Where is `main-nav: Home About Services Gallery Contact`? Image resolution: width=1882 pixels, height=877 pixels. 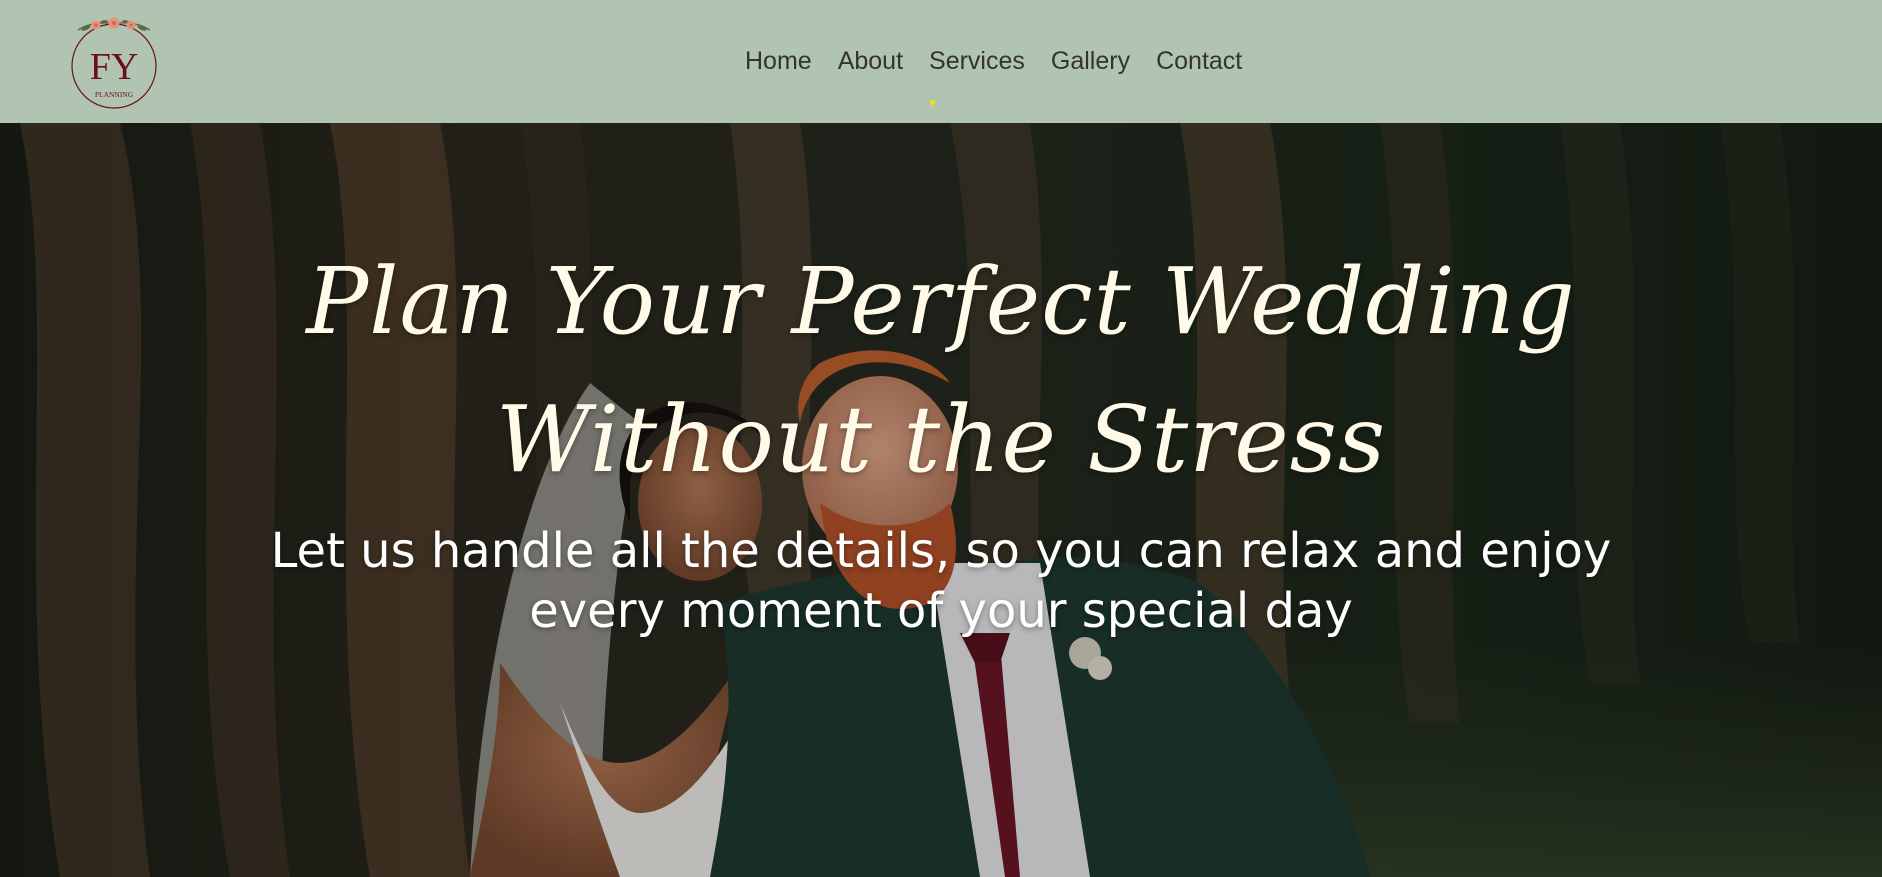 main-nav: Home About Services Gallery Contact is located at coordinates (993, 61).